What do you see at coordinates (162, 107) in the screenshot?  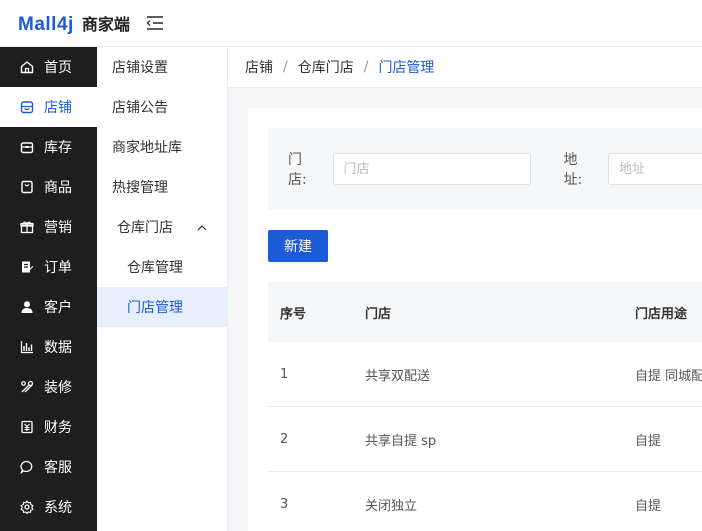 I see `submenu-item-shop-notice: 店铺公告` at bounding box center [162, 107].